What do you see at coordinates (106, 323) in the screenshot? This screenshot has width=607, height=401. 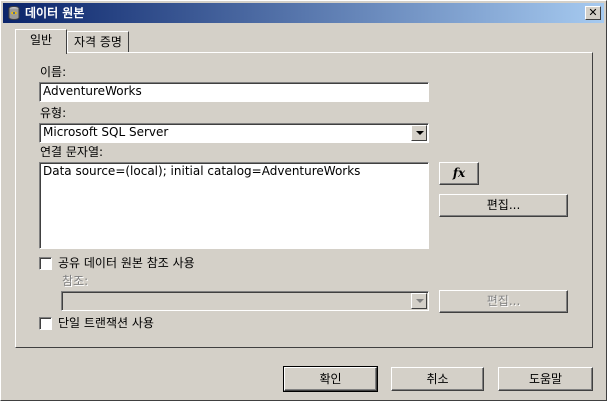 I see `single-transaction-label: 단일 트랜잭션 사용` at bounding box center [106, 323].